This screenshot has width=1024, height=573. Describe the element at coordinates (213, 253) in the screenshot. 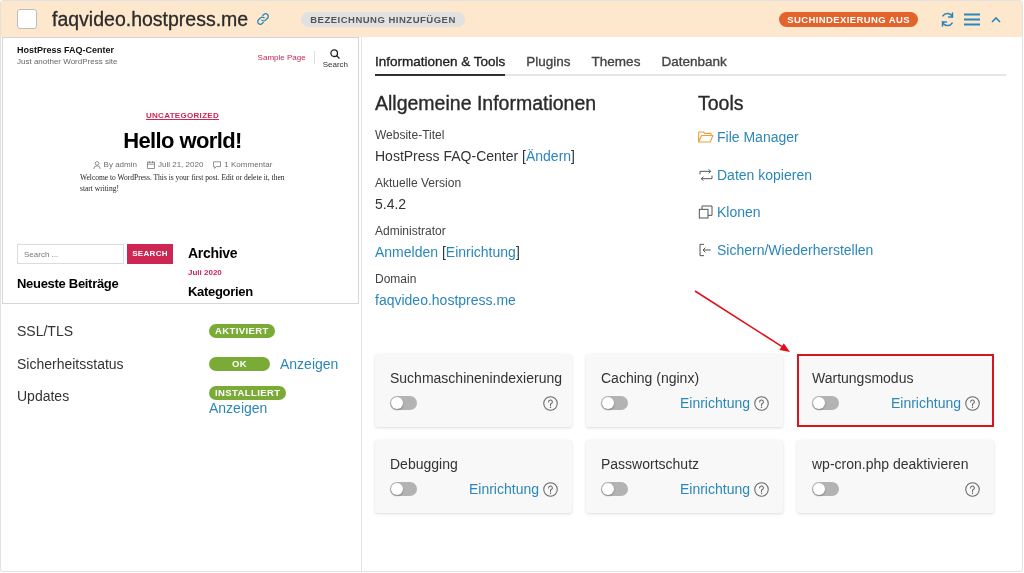

I see `preview-widget-heading: Archive` at that location.